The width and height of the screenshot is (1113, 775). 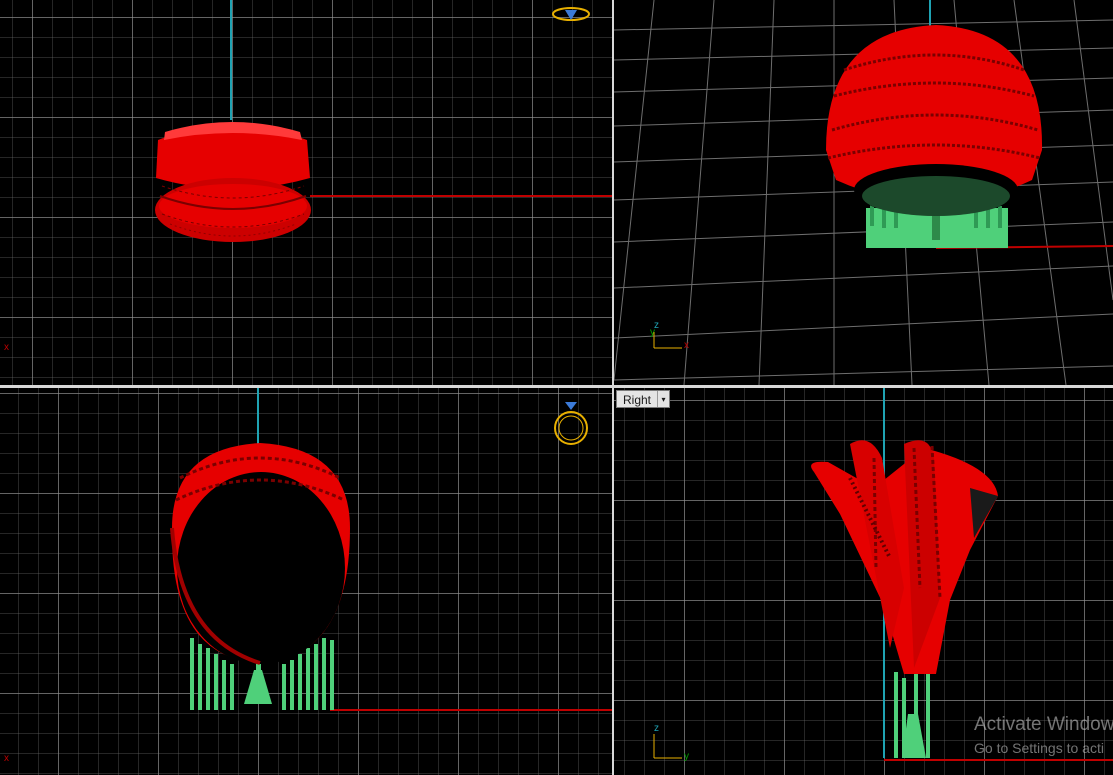 I want to click on ring-top-icon, so click(x=571, y=14).